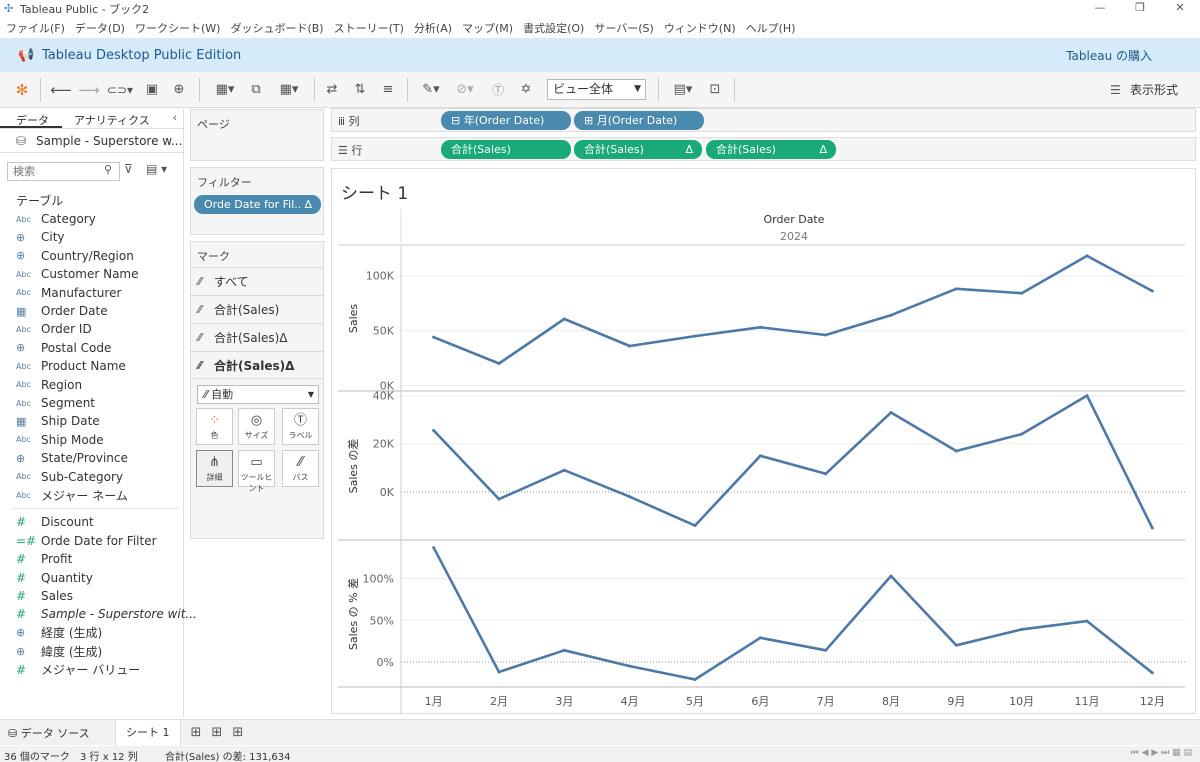 The height and width of the screenshot is (762, 1200). Describe the element at coordinates (179, 90) in the screenshot. I see `new-datasource-icon: ⊕` at that location.